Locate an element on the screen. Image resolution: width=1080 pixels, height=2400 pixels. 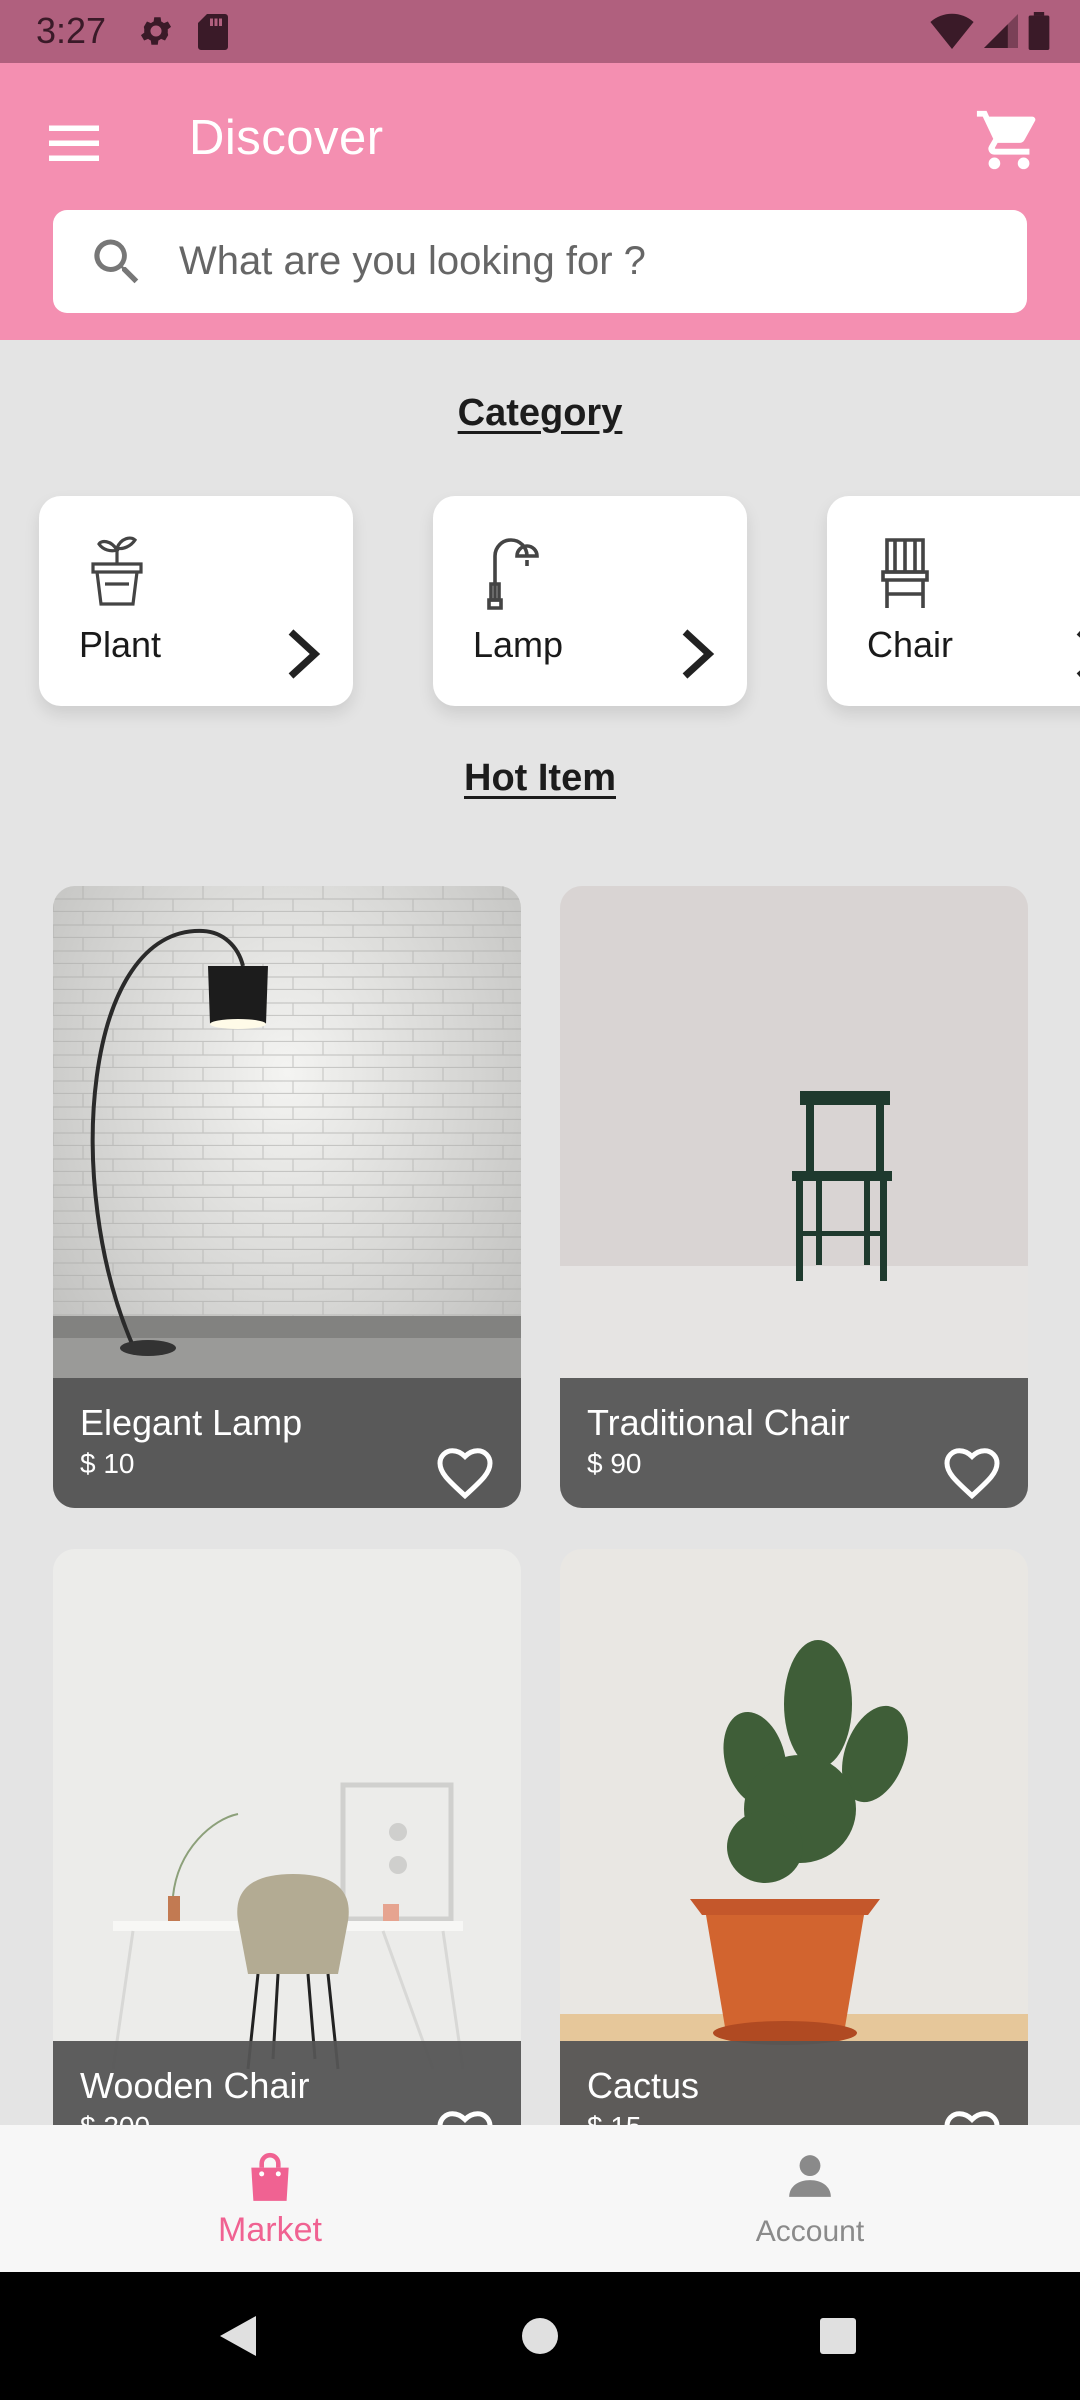
plant-pot-icon is located at coordinates (117, 571).